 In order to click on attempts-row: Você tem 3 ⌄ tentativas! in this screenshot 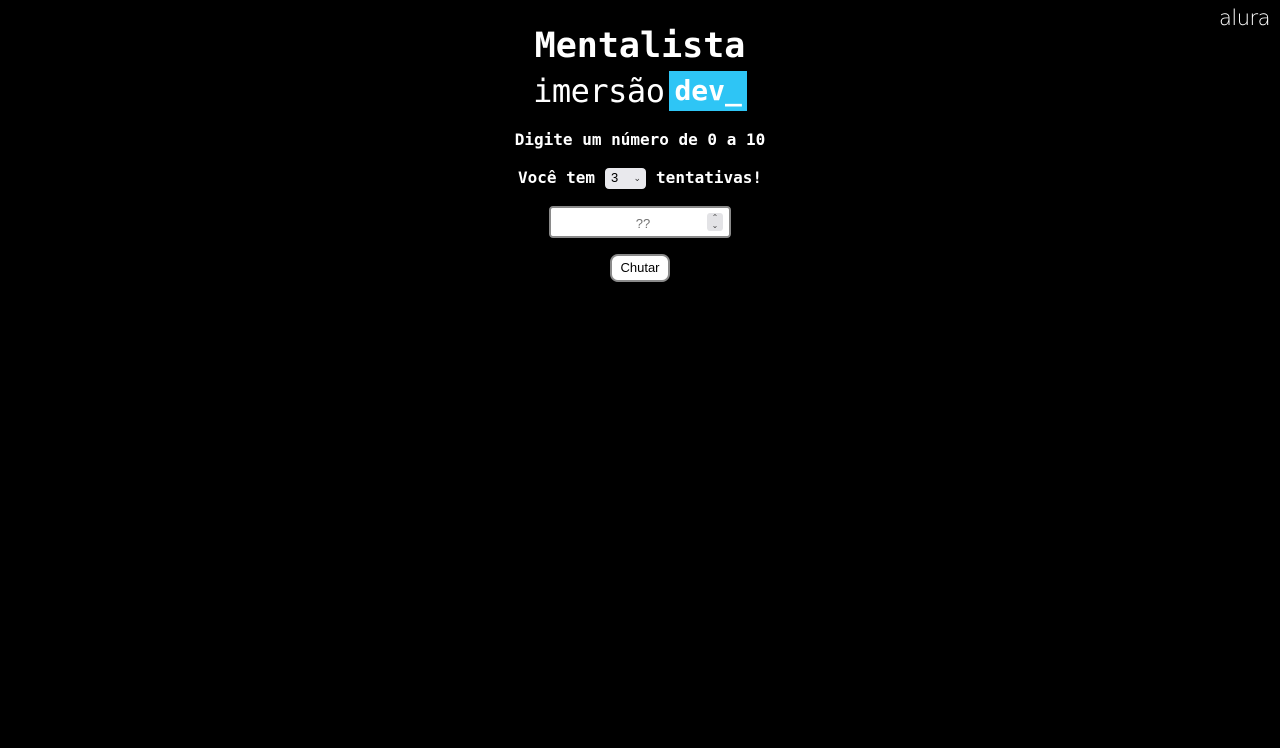, I will do `click(640, 178)`.